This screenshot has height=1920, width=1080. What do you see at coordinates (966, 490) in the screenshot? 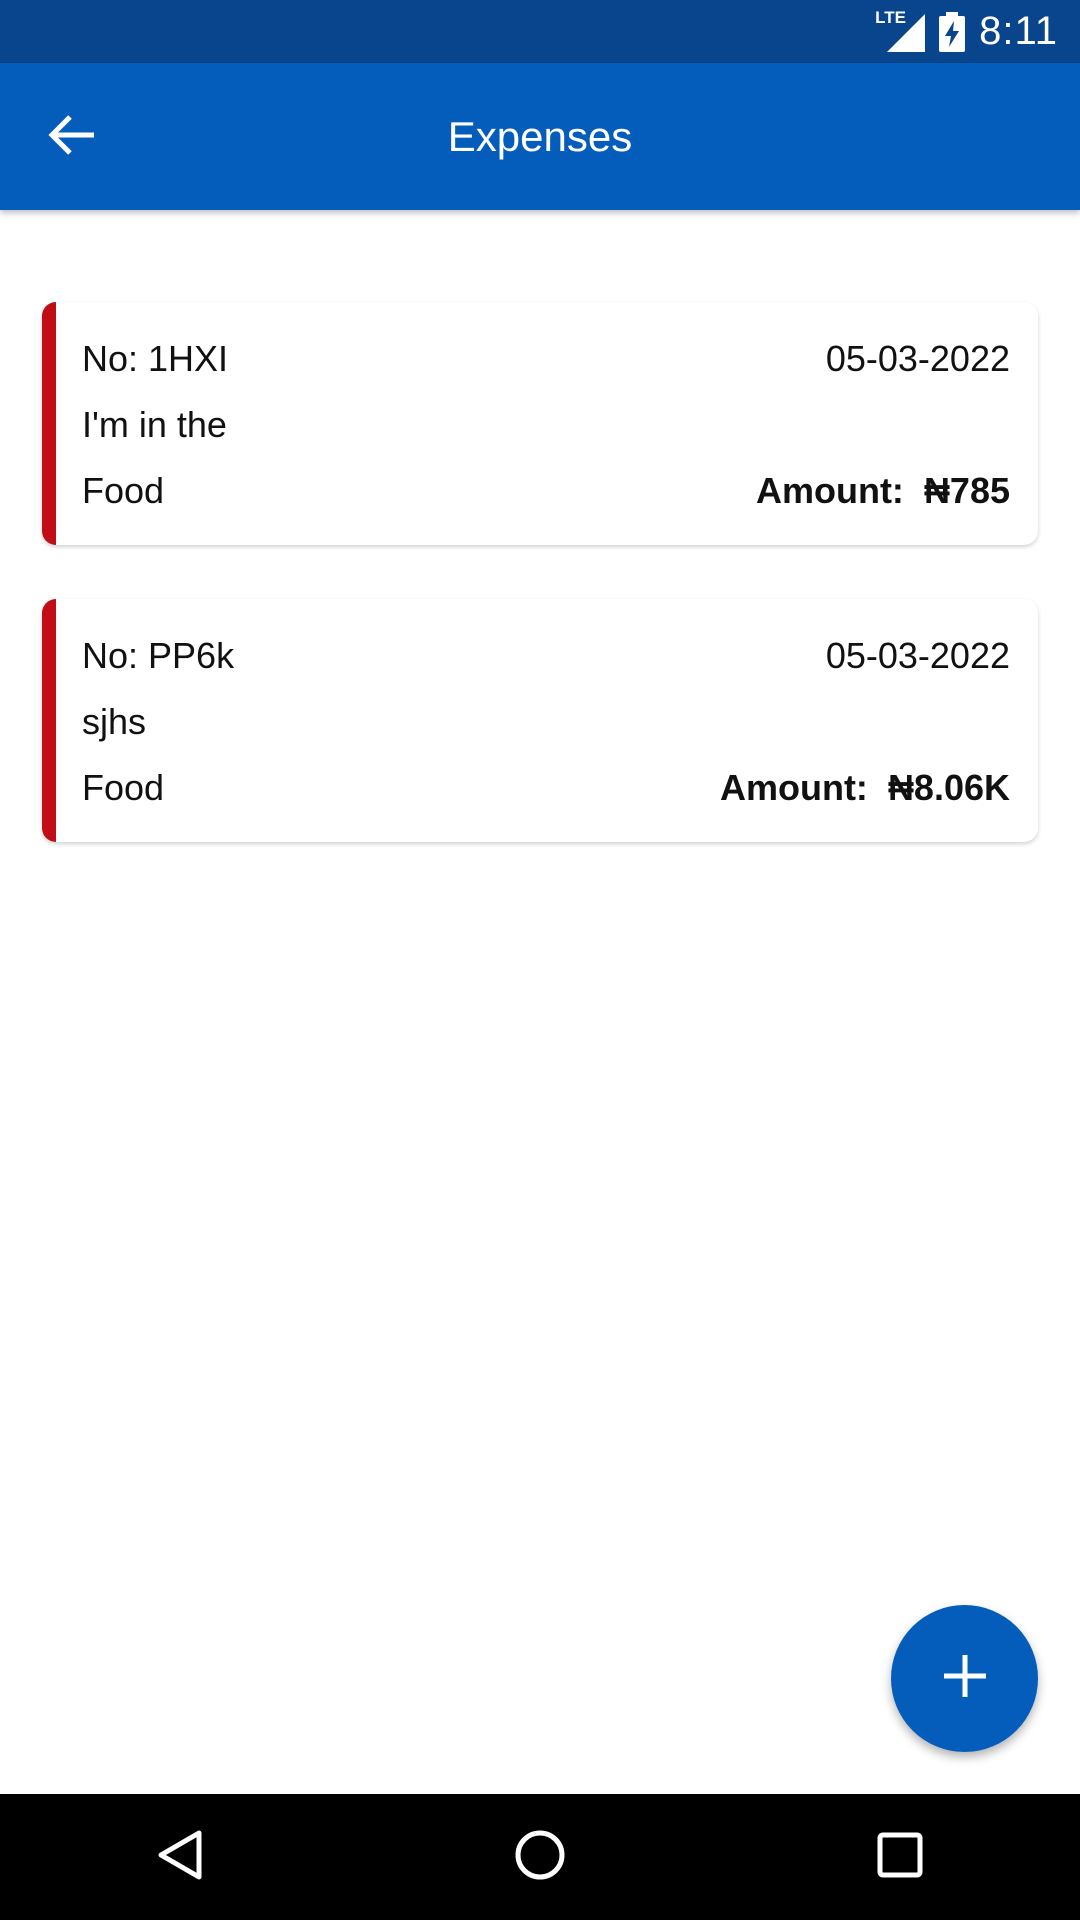
I see `amount-value: ₦785` at bounding box center [966, 490].